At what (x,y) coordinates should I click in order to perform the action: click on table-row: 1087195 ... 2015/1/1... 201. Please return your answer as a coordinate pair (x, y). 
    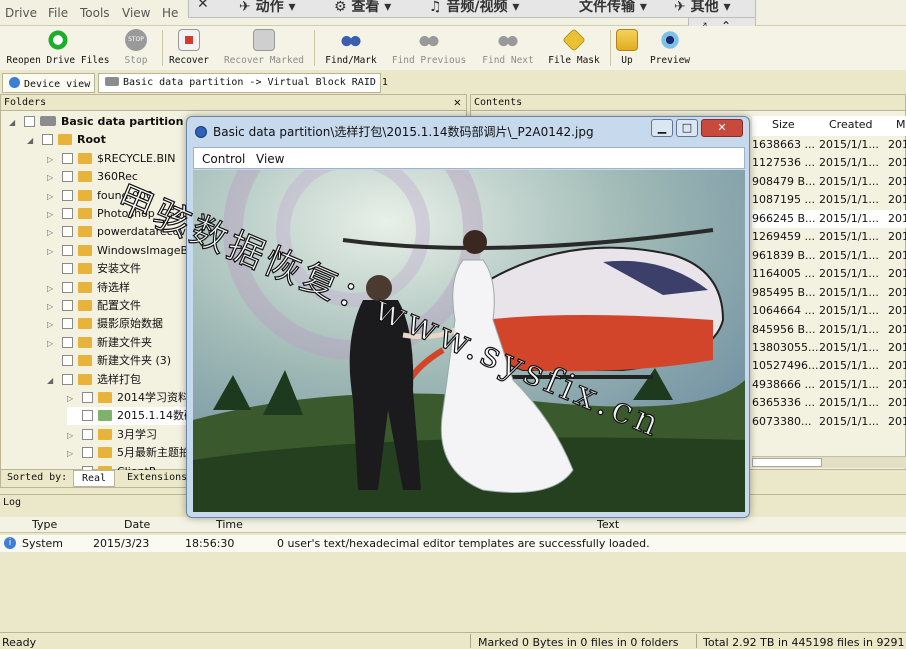
    Looking at the image, I should click on (829, 200).